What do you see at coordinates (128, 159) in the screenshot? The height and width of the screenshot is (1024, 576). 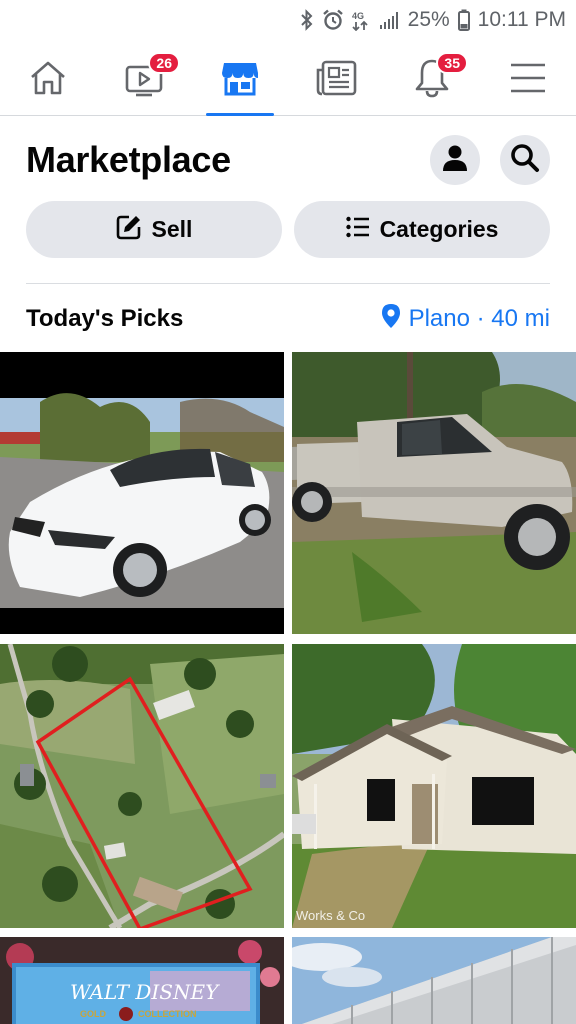 I see `page-title: Marketplace` at bounding box center [128, 159].